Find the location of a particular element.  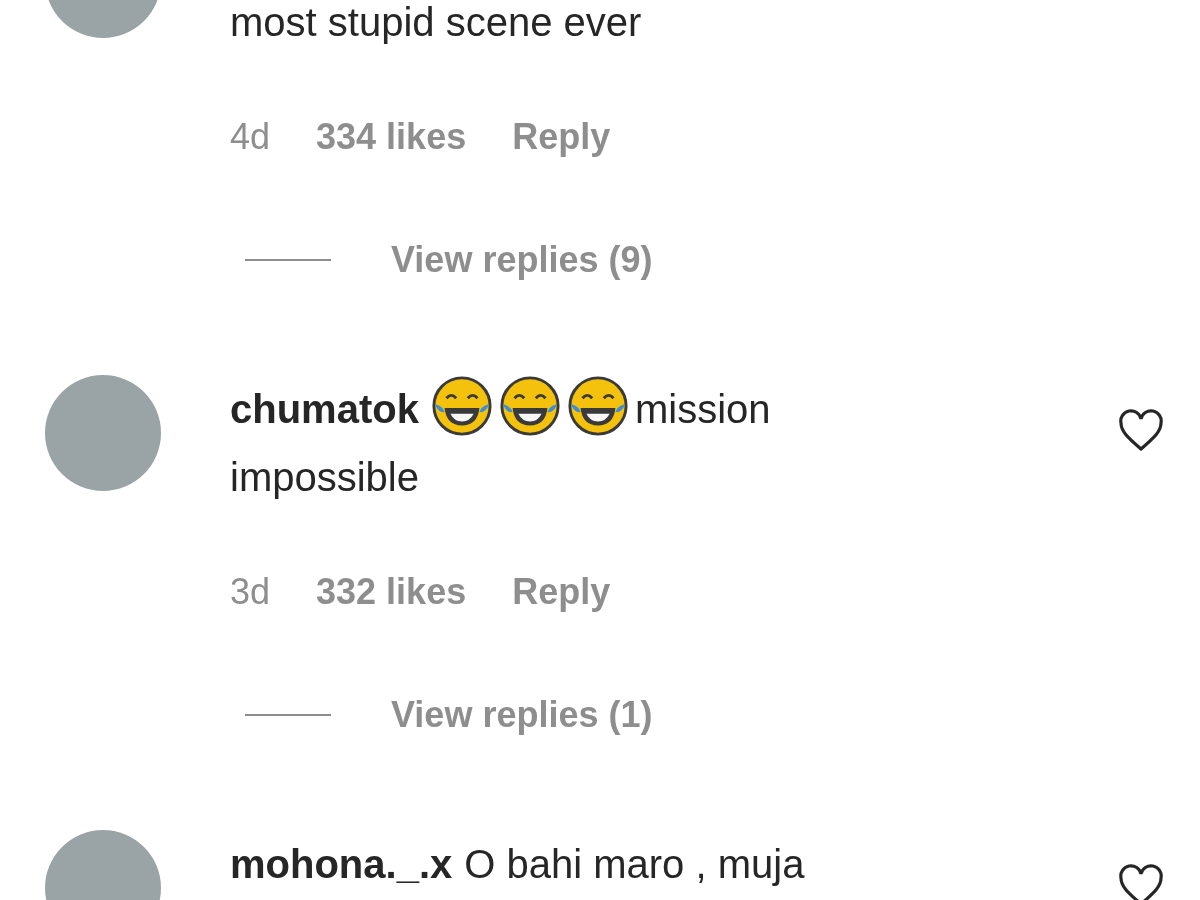

comment-text: impossible is located at coordinates (324, 477).